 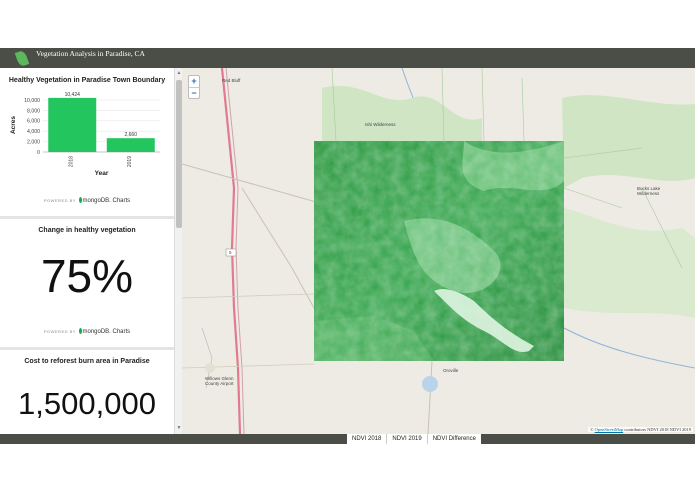 What do you see at coordinates (72, 124) in the screenshot?
I see `bar-2018` at bounding box center [72, 124].